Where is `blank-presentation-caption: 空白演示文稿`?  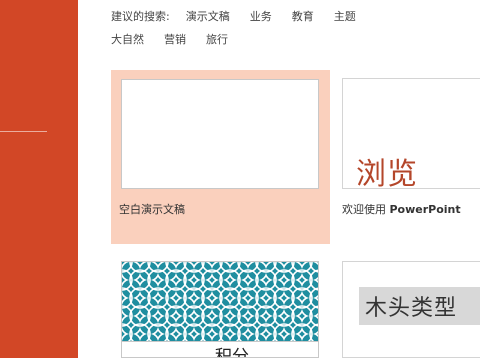
blank-presentation-caption: 空白演示文稿 is located at coordinates (152, 209).